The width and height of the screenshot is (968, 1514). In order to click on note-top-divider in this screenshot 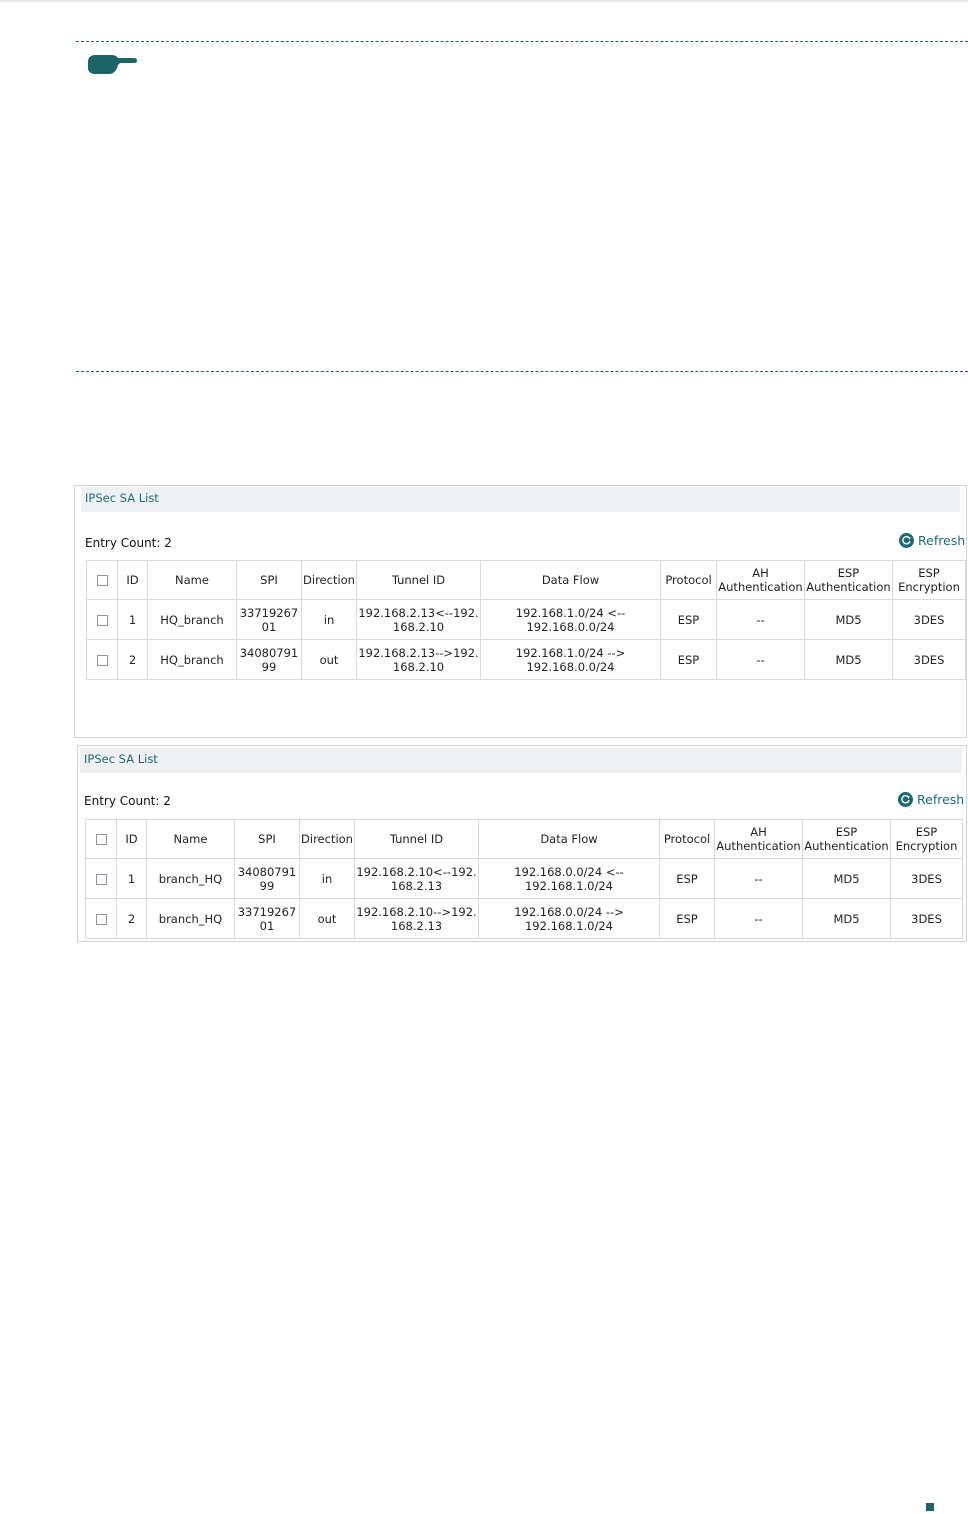, I will do `click(522, 41)`.